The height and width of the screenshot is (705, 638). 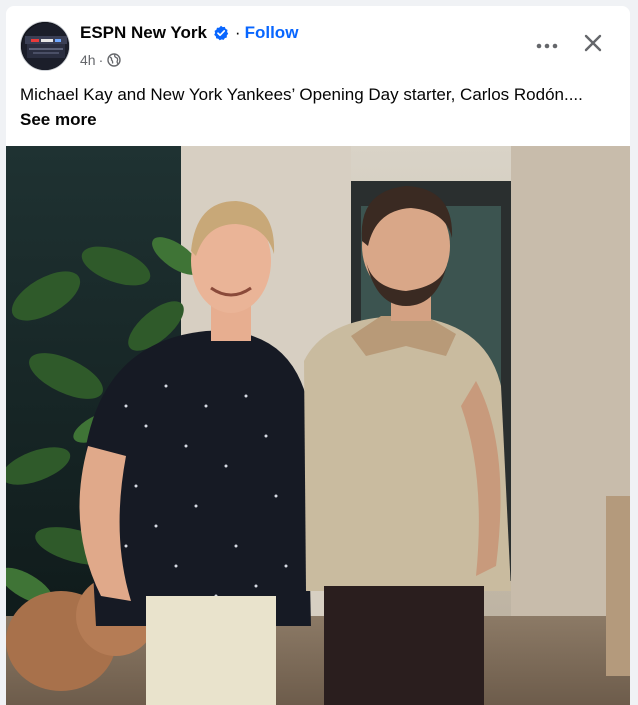 I want to click on follow-button: Follow, so click(x=272, y=33).